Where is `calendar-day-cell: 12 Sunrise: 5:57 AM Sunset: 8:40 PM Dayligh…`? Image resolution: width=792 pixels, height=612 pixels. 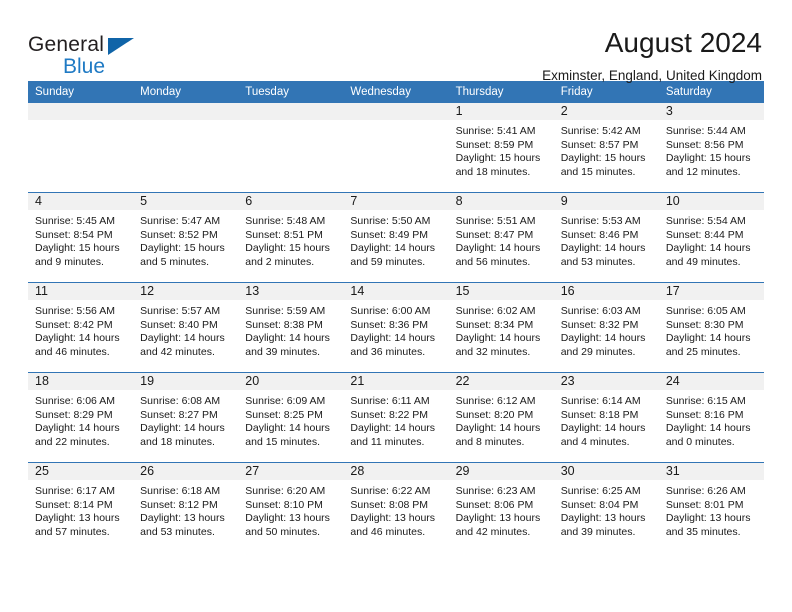
calendar-day-cell: 12 Sunrise: 5:57 AM Sunset: 8:40 PM Dayligh… is located at coordinates (186, 327).